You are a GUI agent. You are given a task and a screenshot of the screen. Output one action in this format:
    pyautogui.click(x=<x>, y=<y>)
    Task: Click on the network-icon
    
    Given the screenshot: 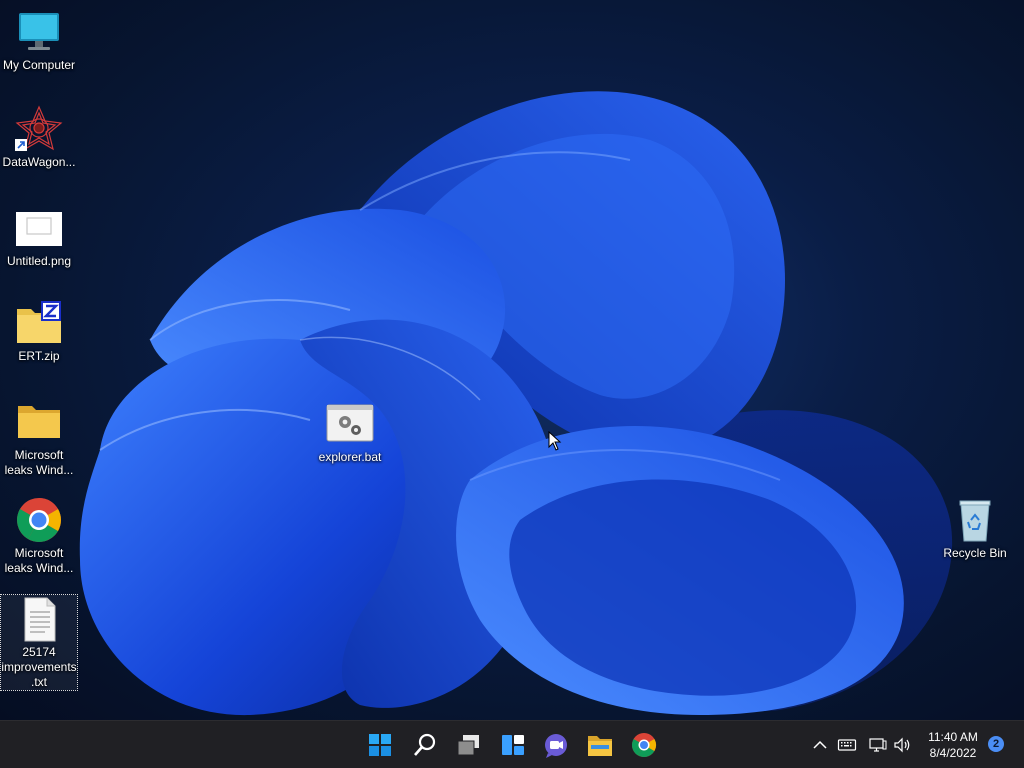 What is the action you would take?
    pyautogui.click(x=878, y=745)
    